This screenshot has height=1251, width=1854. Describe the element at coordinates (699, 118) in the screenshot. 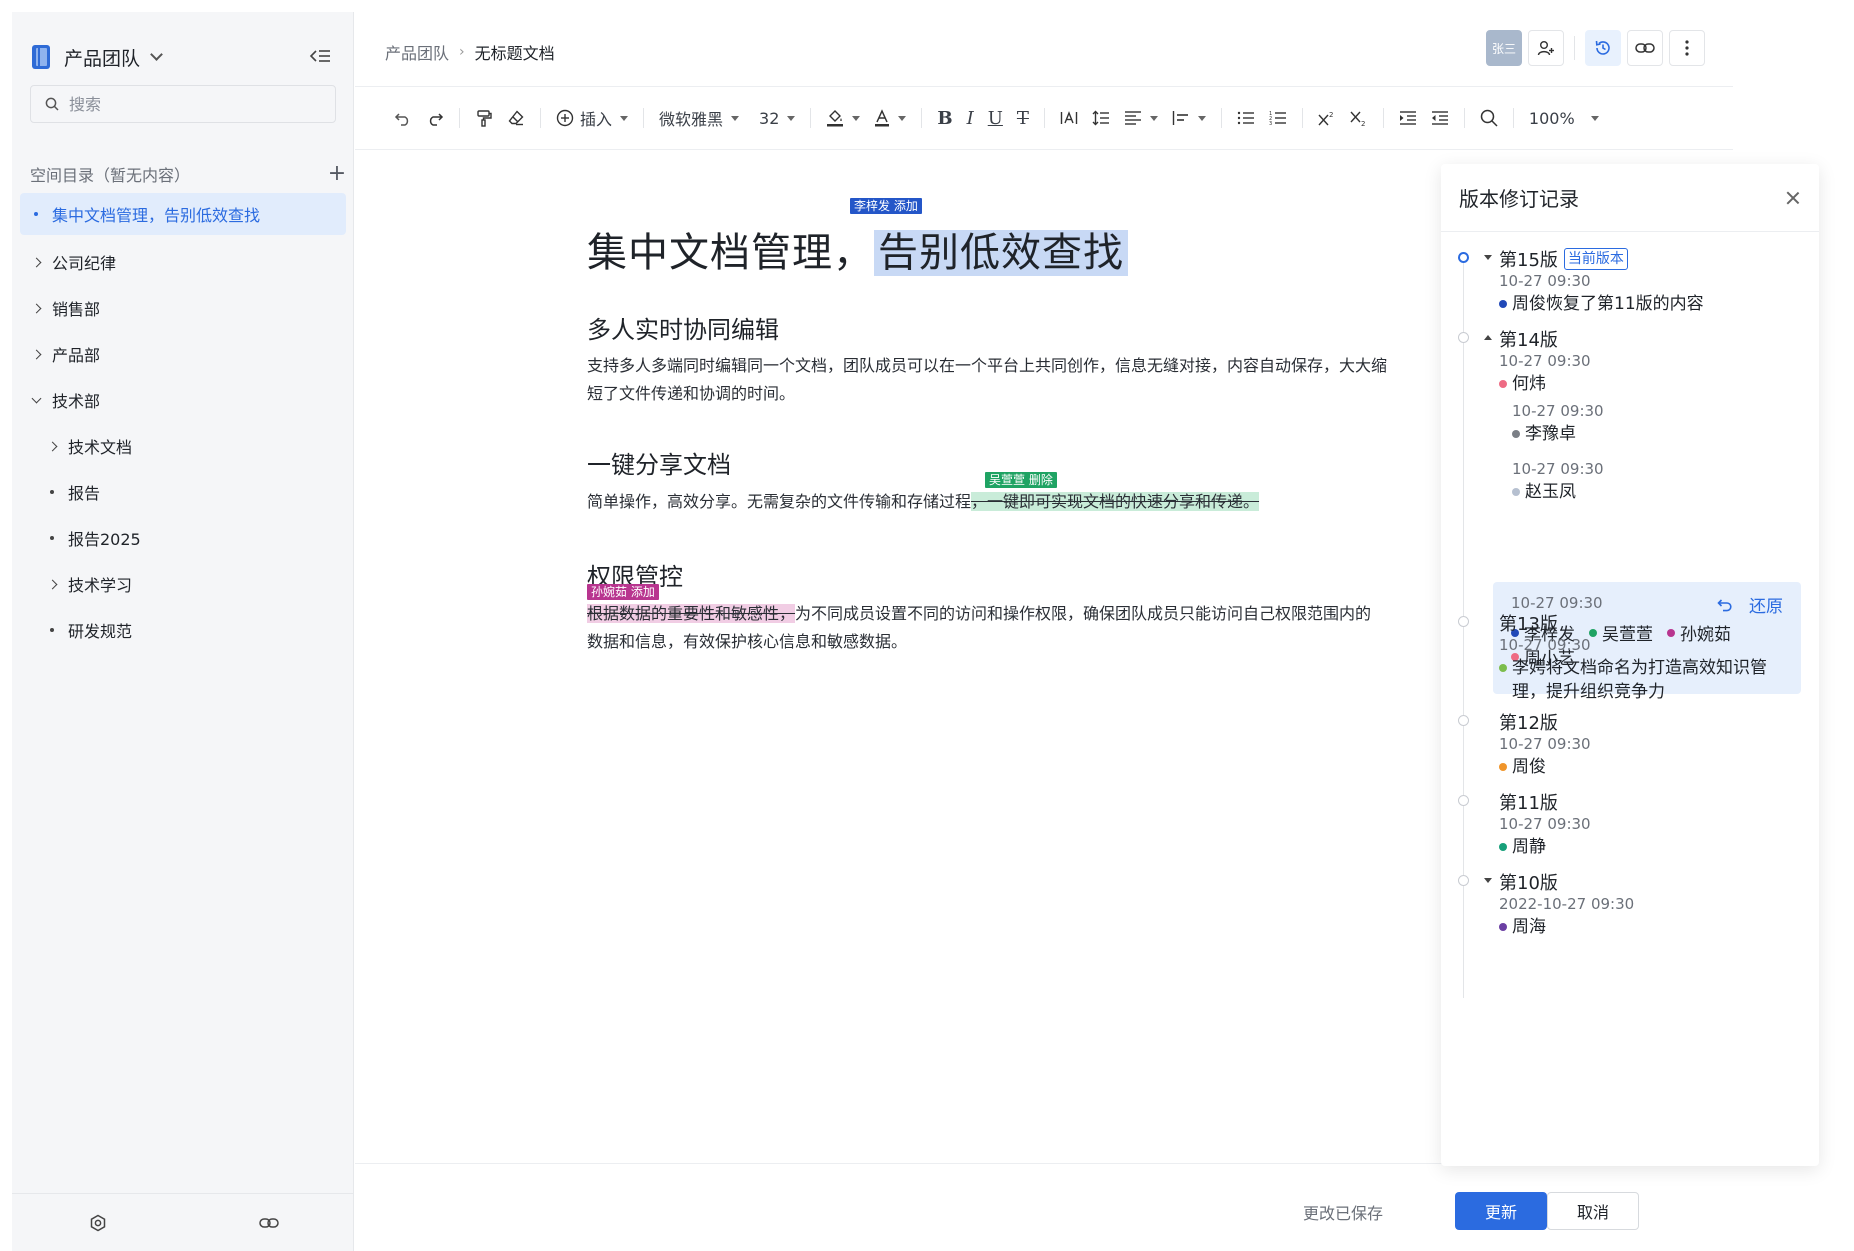

I see `font-family-select: 微软雅黑` at that location.